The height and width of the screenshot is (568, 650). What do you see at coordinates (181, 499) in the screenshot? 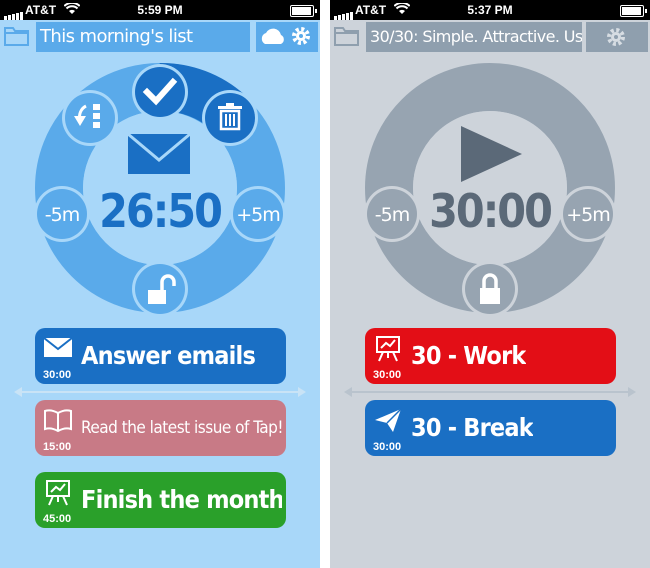
I see `task-name: Finish the monthly budget` at bounding box center [181, 499].